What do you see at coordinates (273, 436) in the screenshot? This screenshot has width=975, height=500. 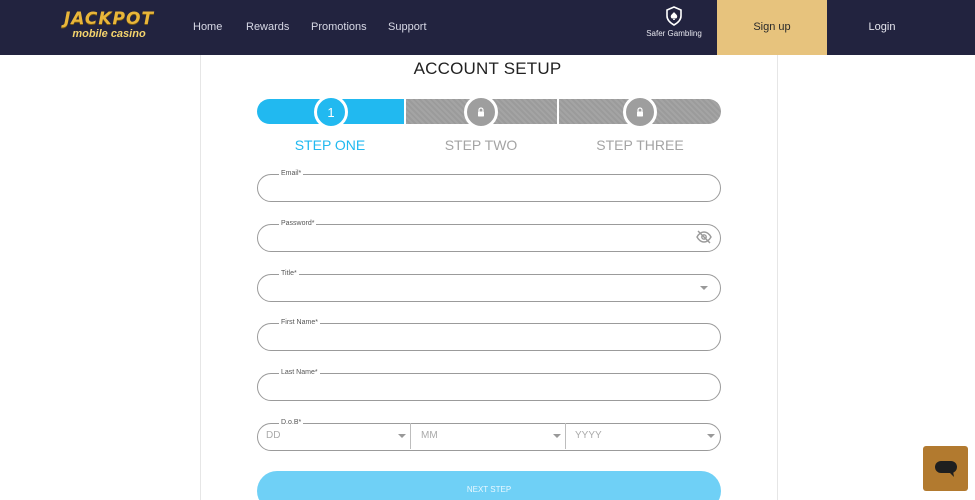 I see `dob-day-select: DD` at bounding box center [273, 436].